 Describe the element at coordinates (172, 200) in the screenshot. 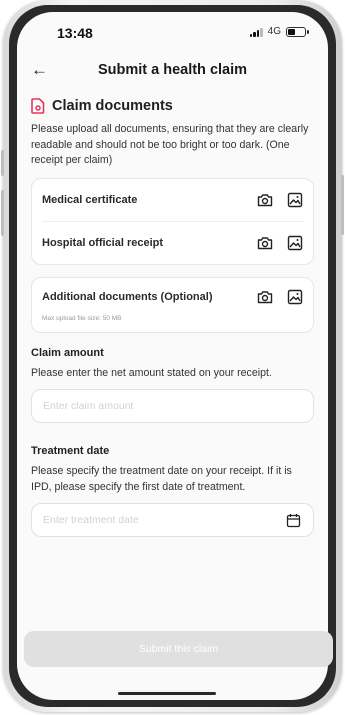

I see `document-row-medical-certificate: Medical certificate` at that location.